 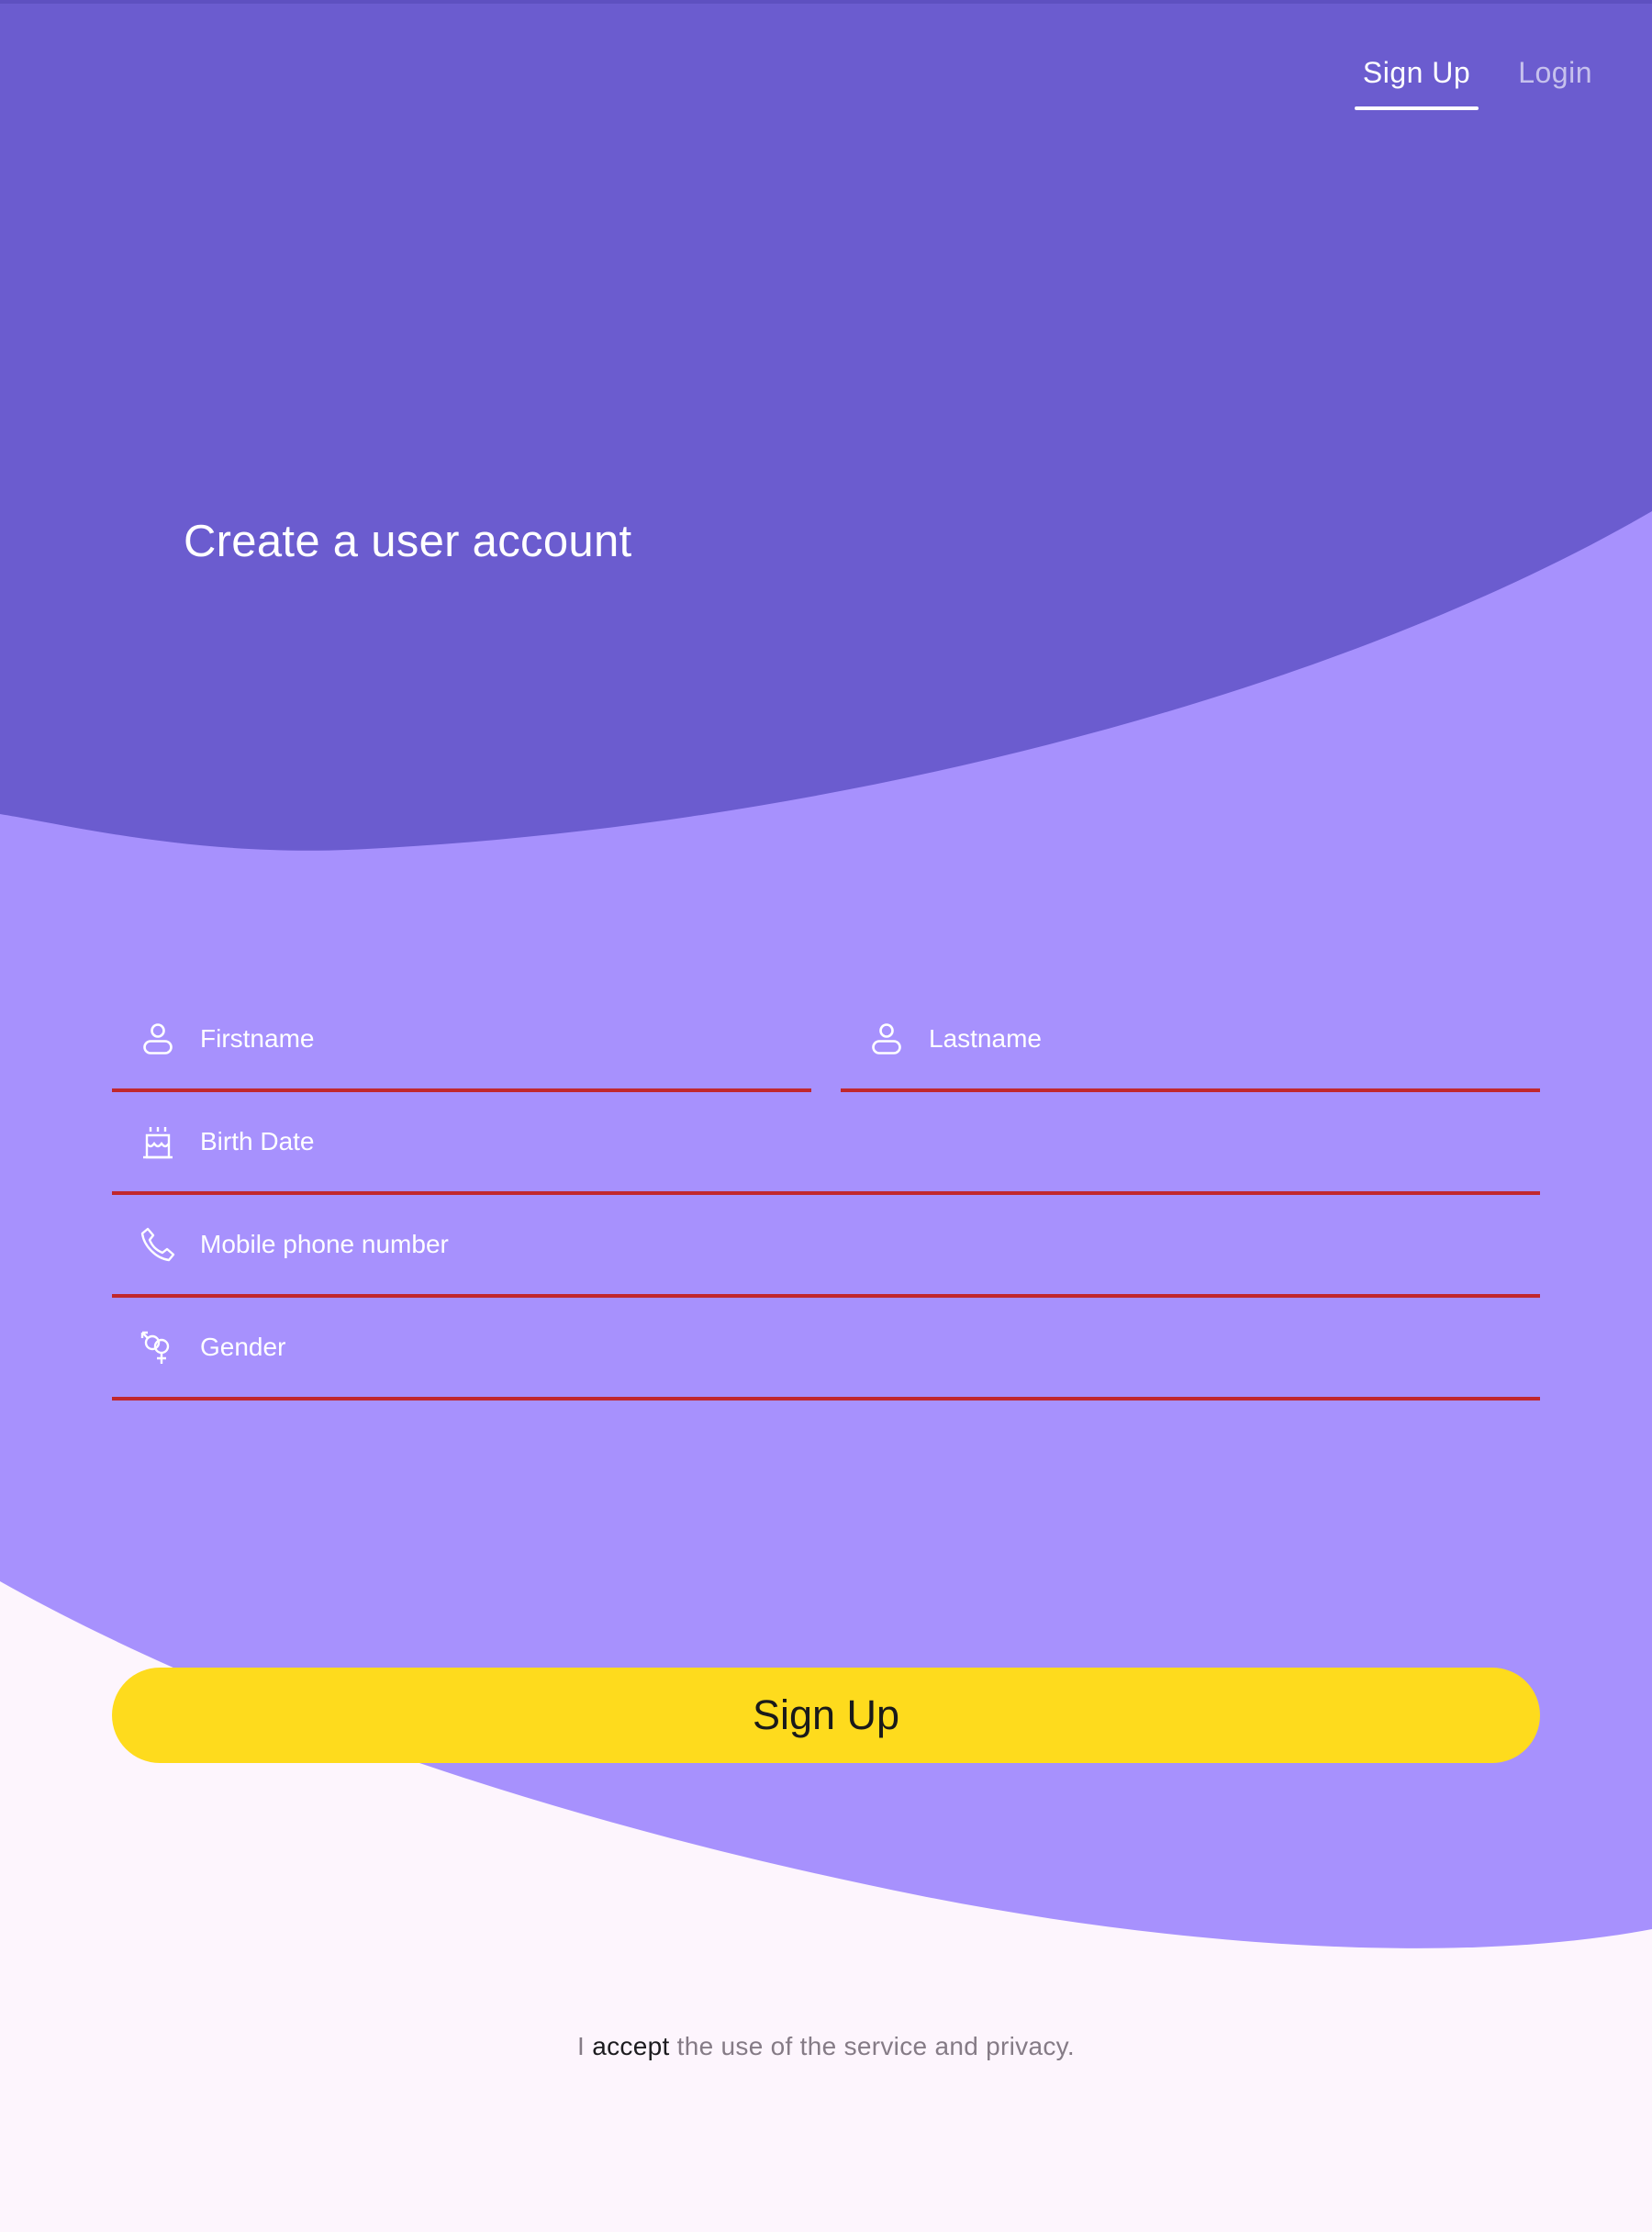 What do you see at coordinates (1416, 79) in the screenshot?
I see `tab-sign-up: Sign Up` at bounding box center [1416, 79].